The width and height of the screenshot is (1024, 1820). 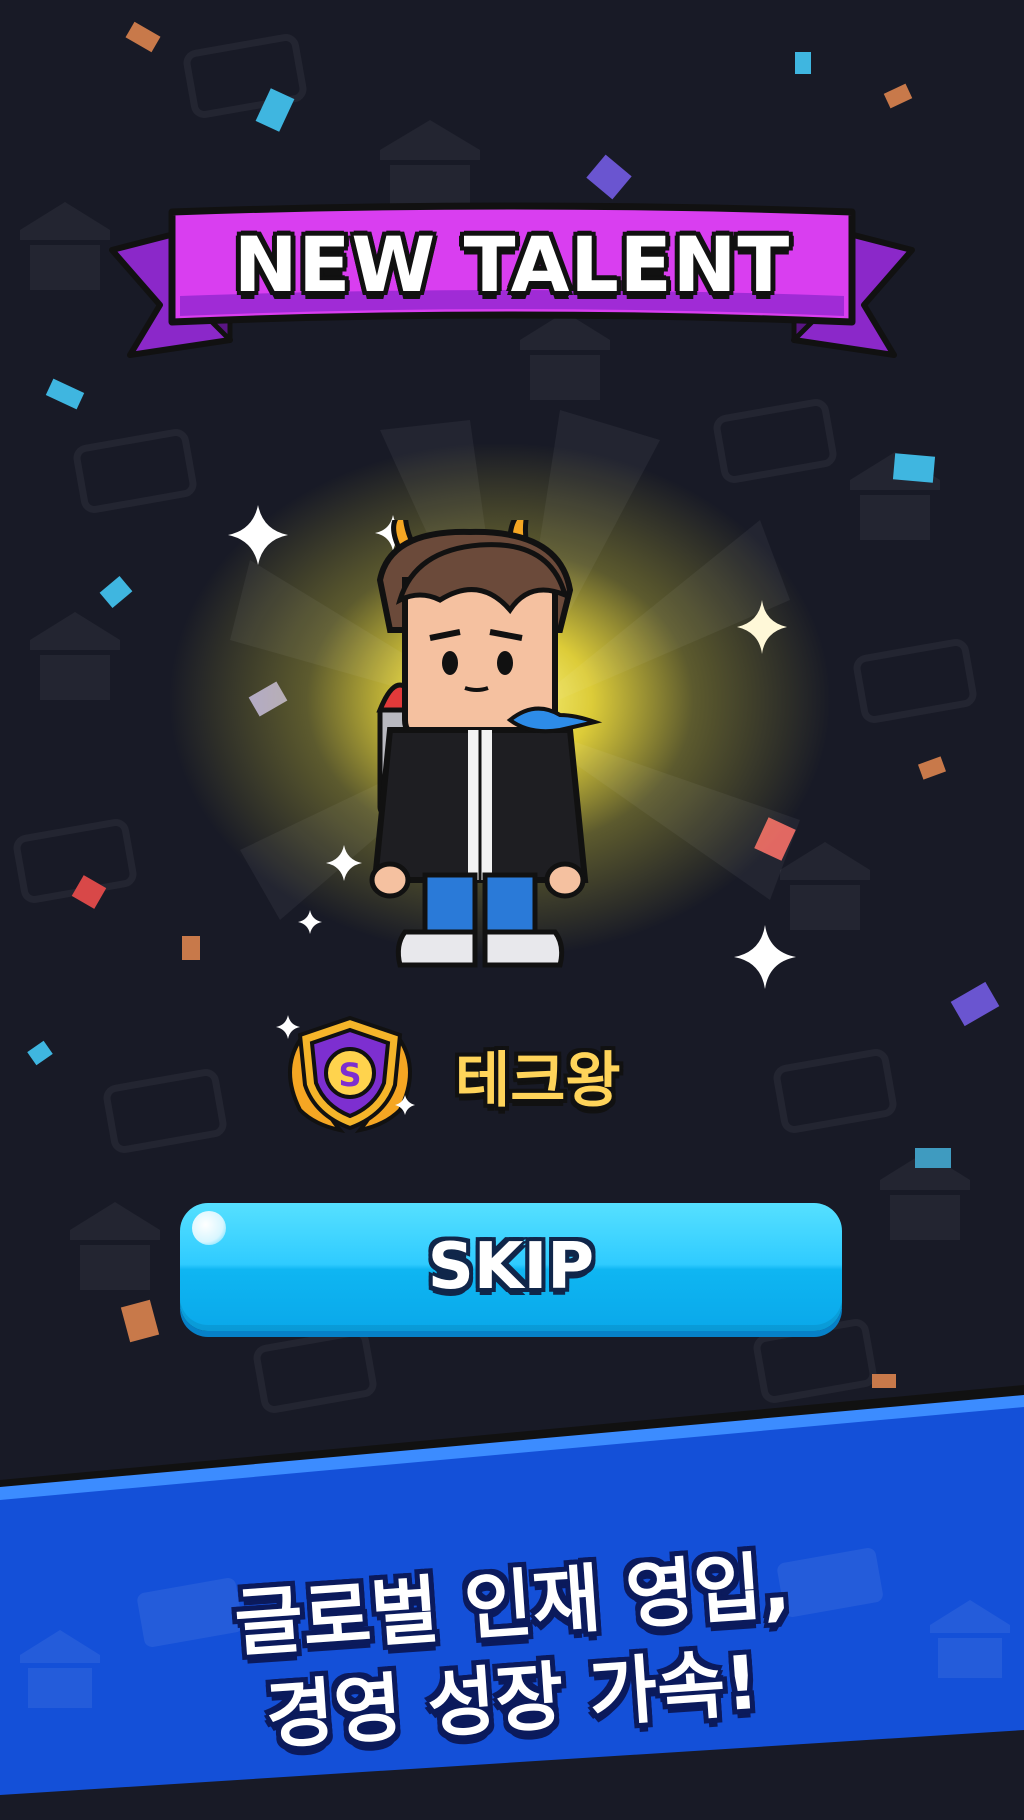 What do you see at coordinates (349, 1075) in the screenshot?
I see `svg-text: S` at bounding box center [349, 1075].